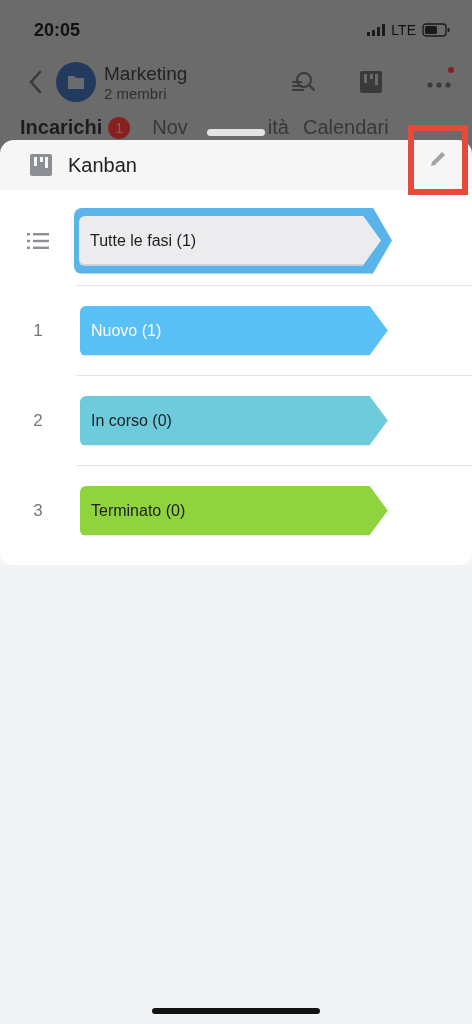 This screenshot has width=472, height=1024. Describe the element at coordinates (438, 159) in the screenshot. I see `pencil-icon` at that location.